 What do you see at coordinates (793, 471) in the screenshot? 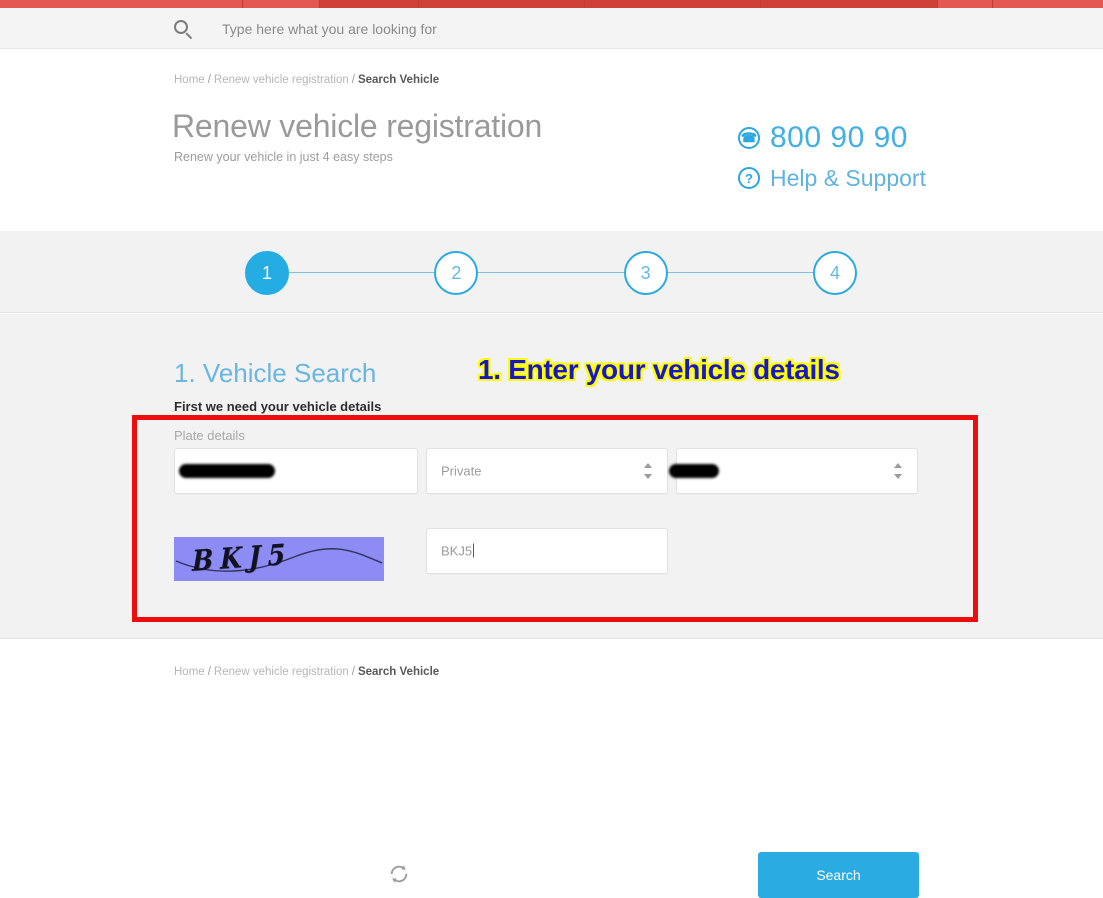
I see `plate-code-select` at bounding box center [793, 471].